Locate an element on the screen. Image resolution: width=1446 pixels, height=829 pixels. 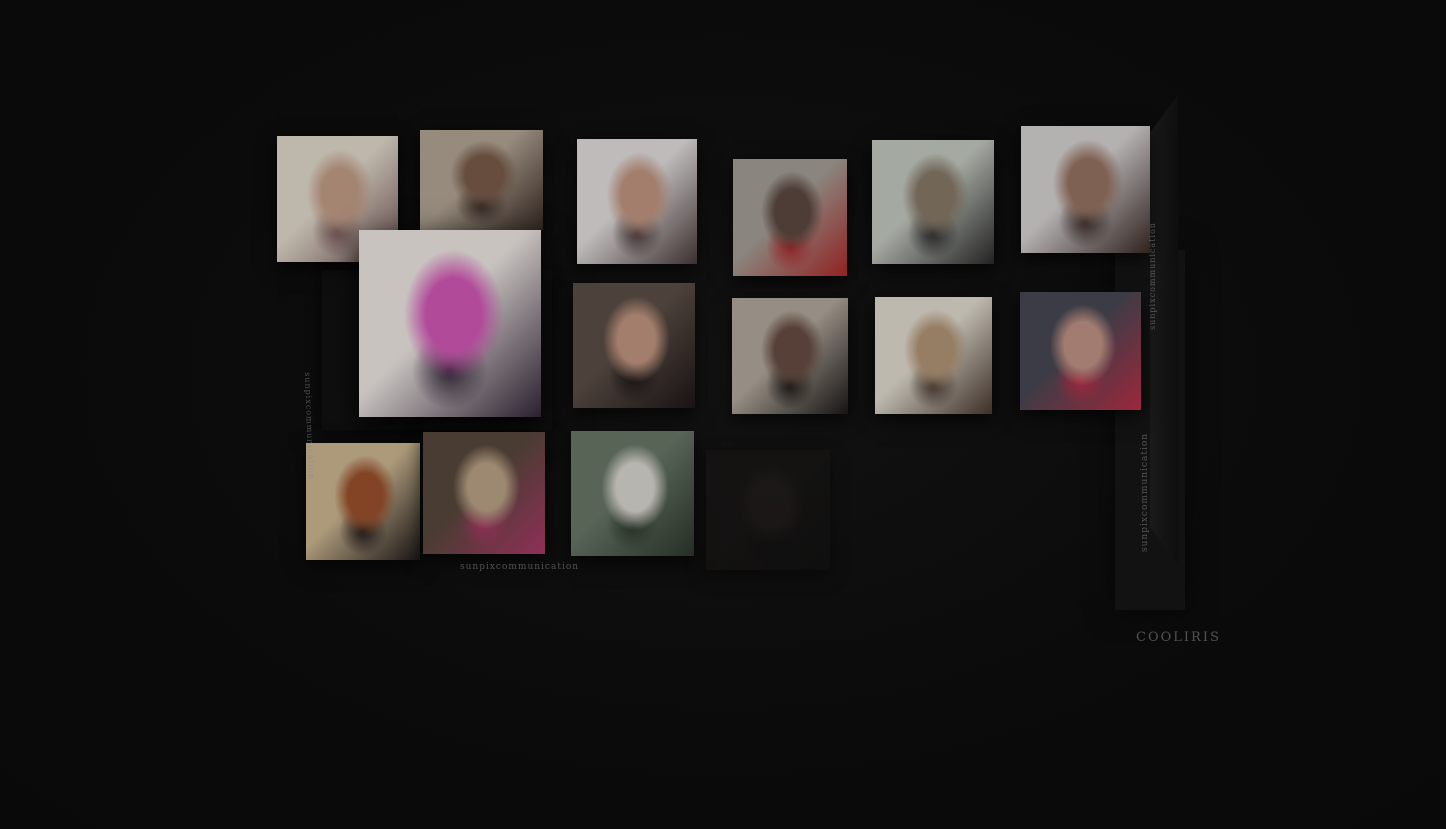
brand-logo-mark: COOLIRIS is located at coordinates (1178, 637).